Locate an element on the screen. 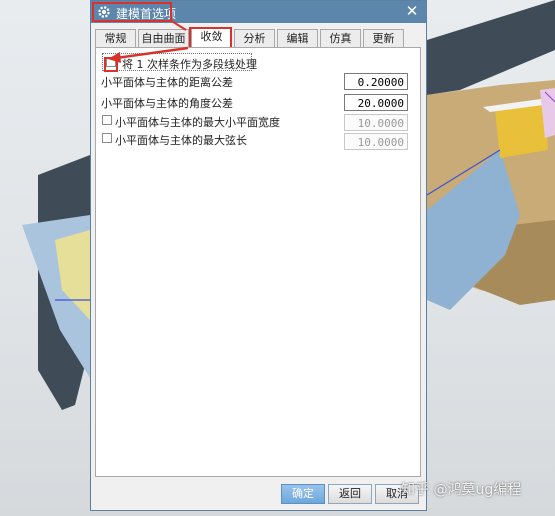 The height and width of the screenshot is (516, 555). max-chord-length-input is located at coordinates (376, 141).